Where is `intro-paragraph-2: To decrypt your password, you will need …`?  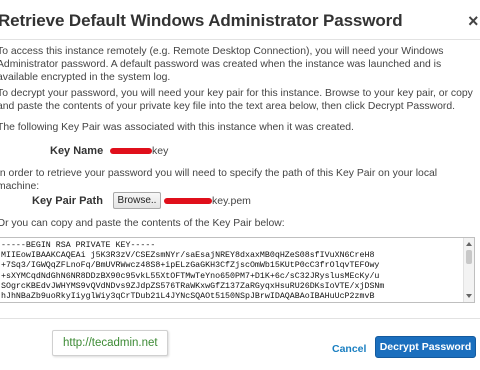 intro-paragraph-2: To decrypt your password, you will need … is located at coordinates (236, 100).